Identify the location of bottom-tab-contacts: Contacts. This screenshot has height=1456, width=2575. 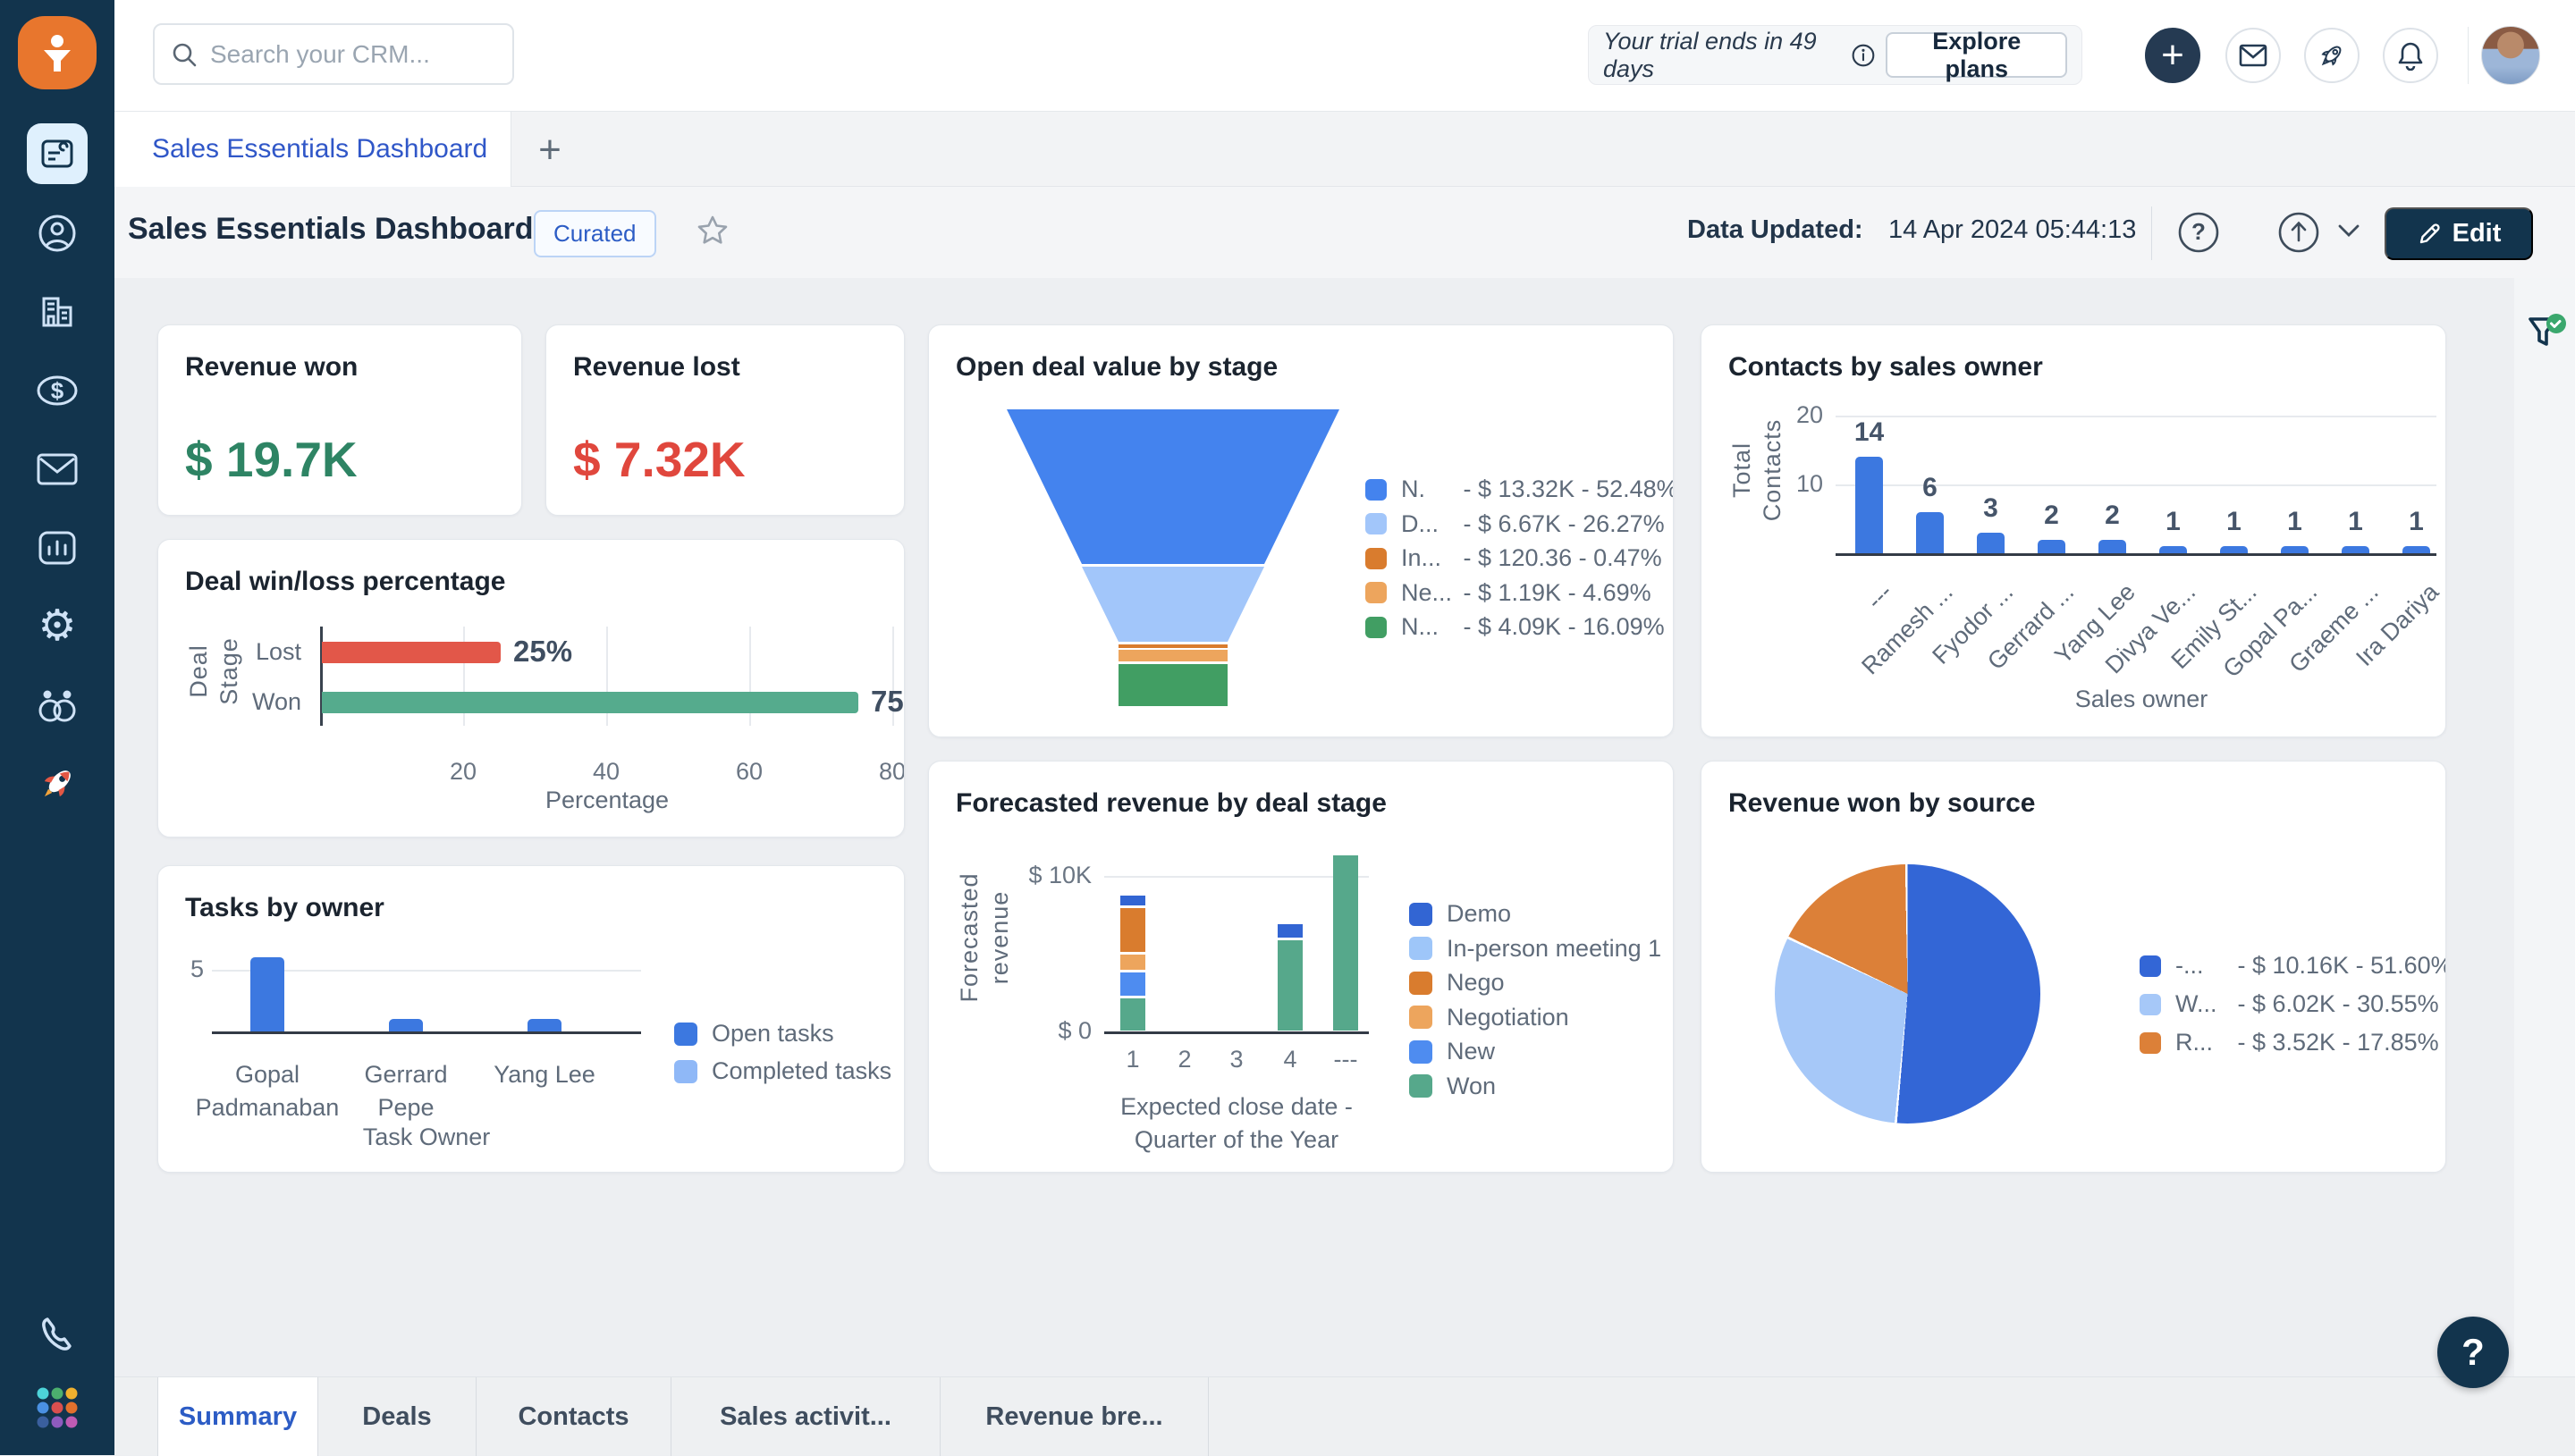
(574, 1417).